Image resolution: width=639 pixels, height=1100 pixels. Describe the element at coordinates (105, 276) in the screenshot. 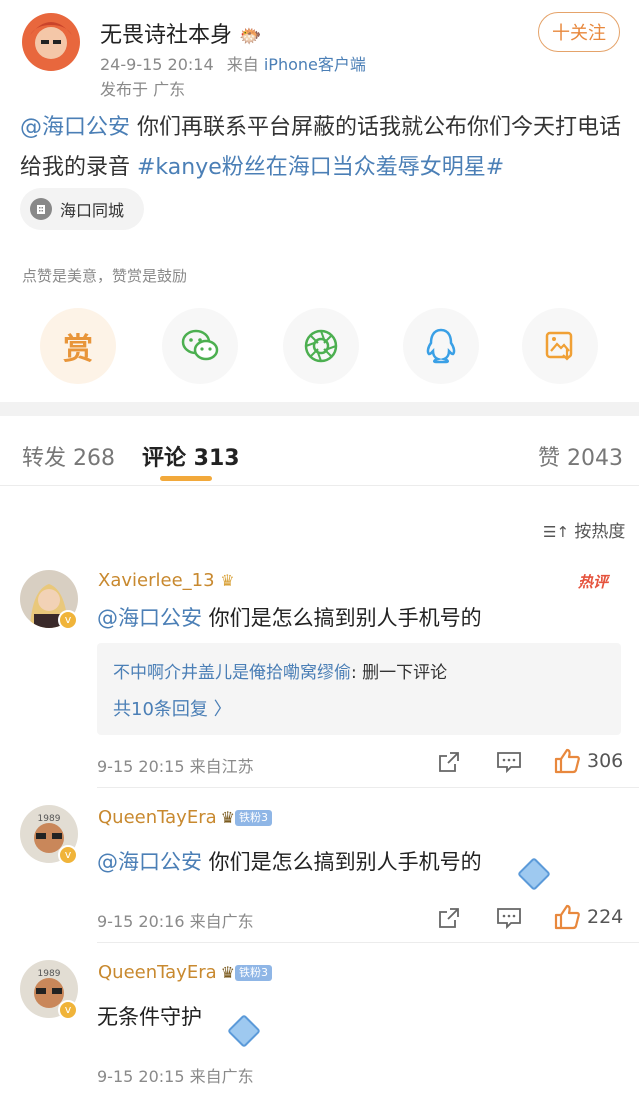

I see `reward-hint: 点赞是美意，赞赏是鼓励` at that location.